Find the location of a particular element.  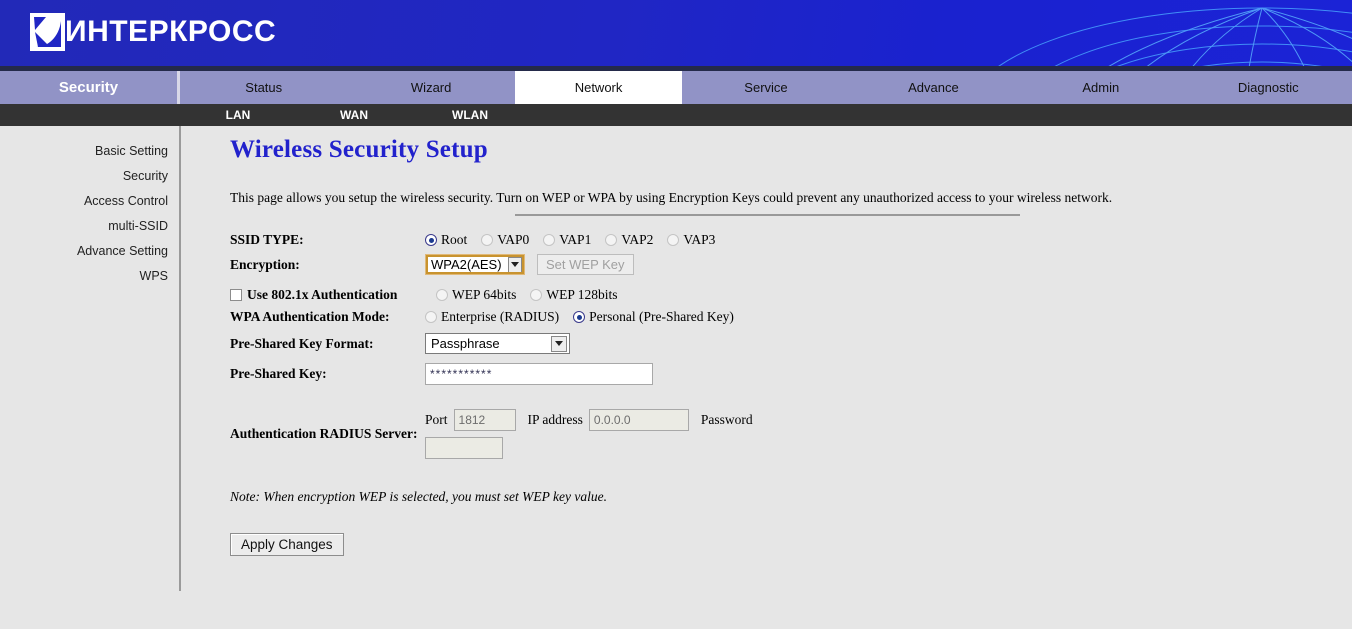

section-divider is located at coordinates (767, 215).